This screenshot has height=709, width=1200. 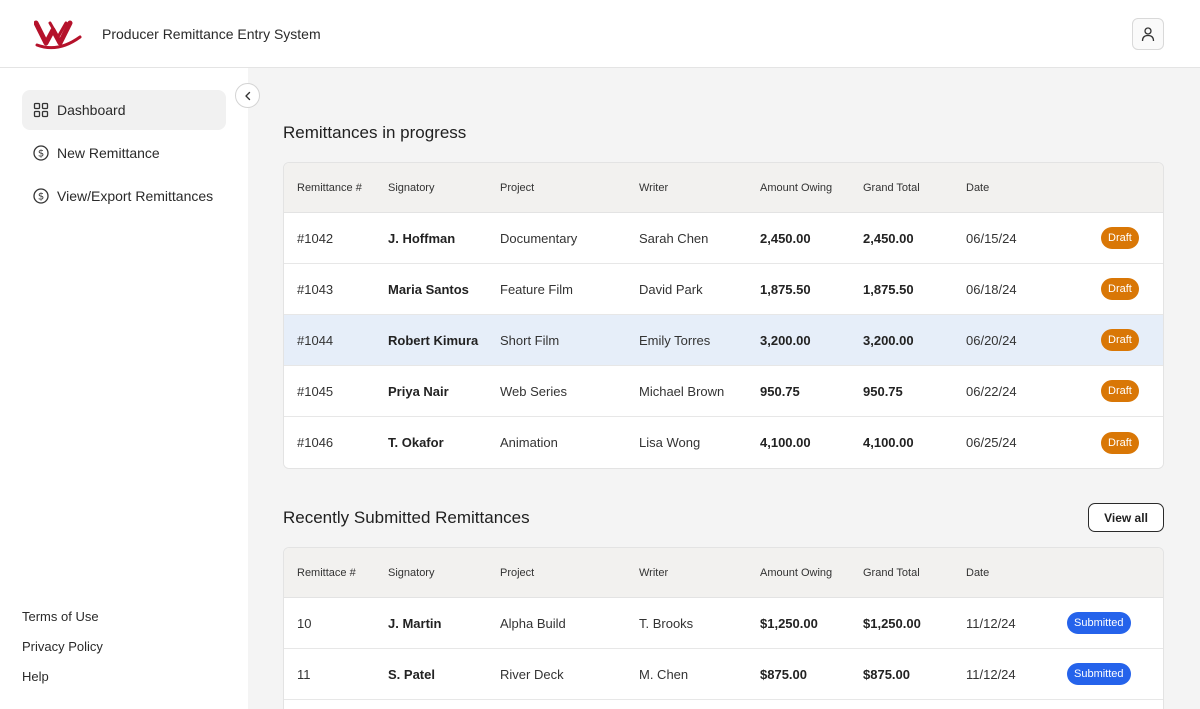 I want to click on signatory: T. Okafor, so click(x=416, y=442).